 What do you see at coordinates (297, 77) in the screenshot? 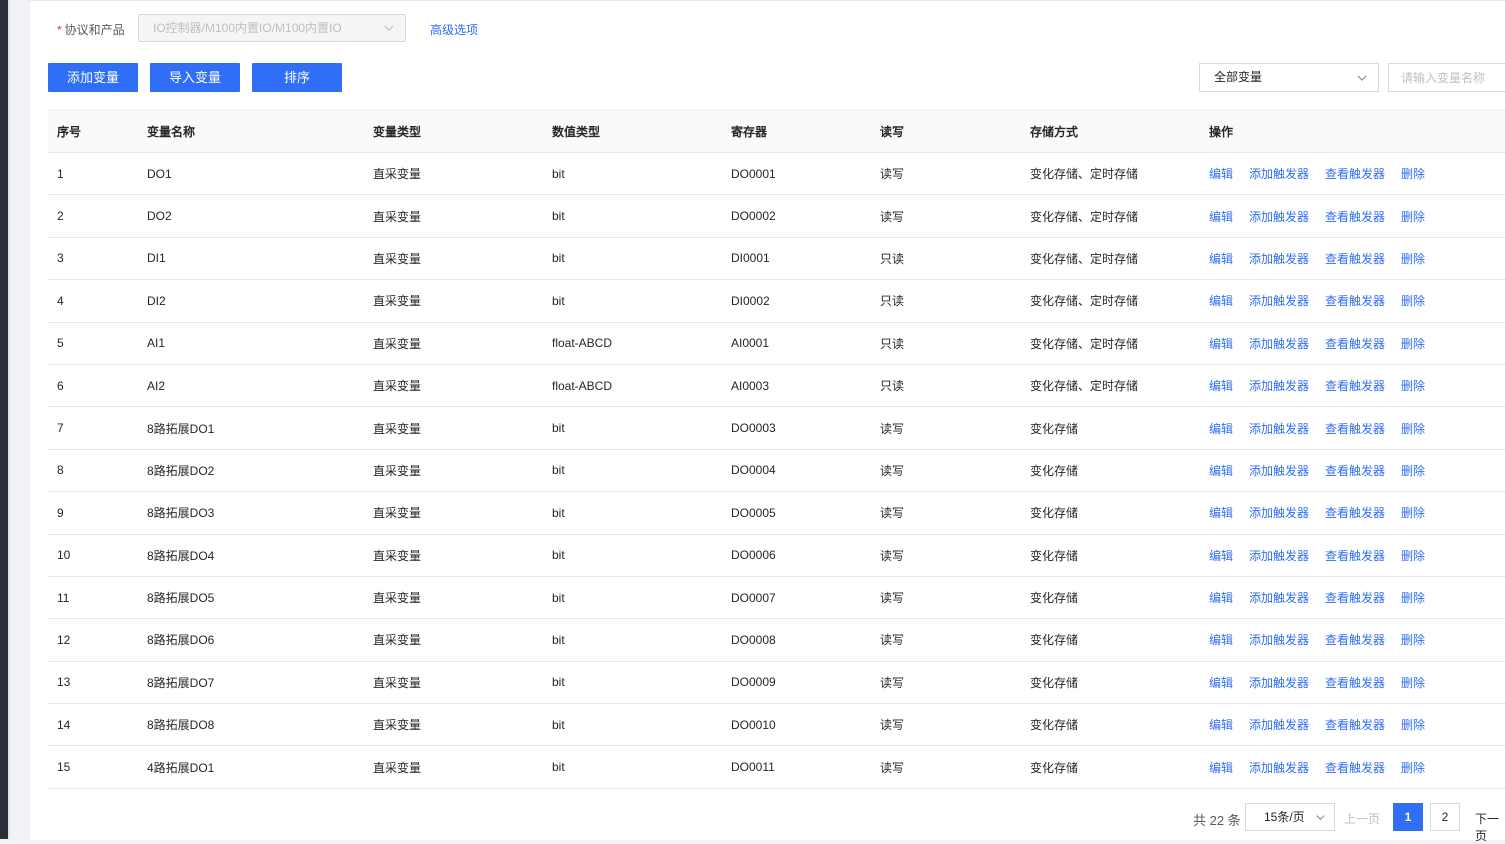
I see `sort-button: 排序` at bounding box center [297, 77].